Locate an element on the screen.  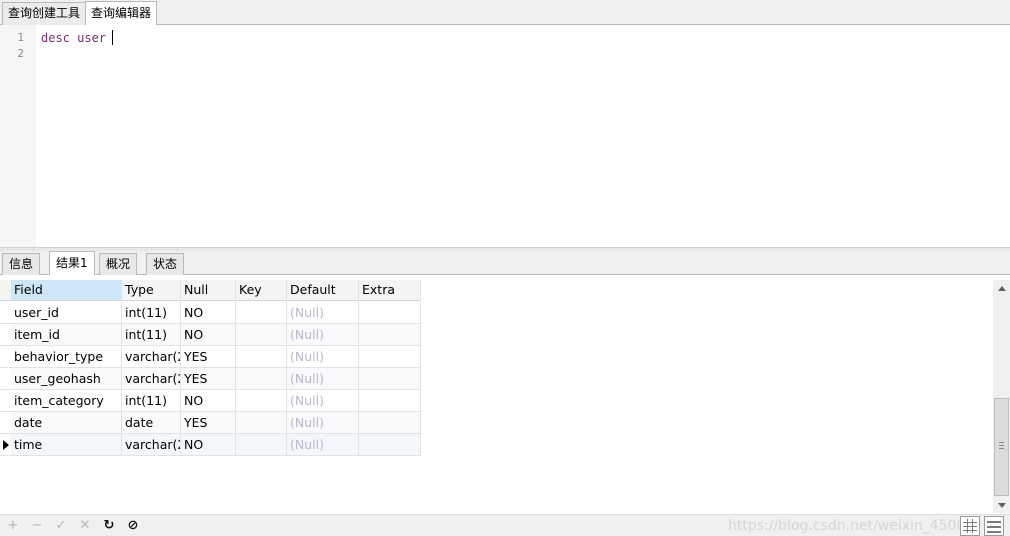
column-header-key: Key is located at coordinates (261, 290).